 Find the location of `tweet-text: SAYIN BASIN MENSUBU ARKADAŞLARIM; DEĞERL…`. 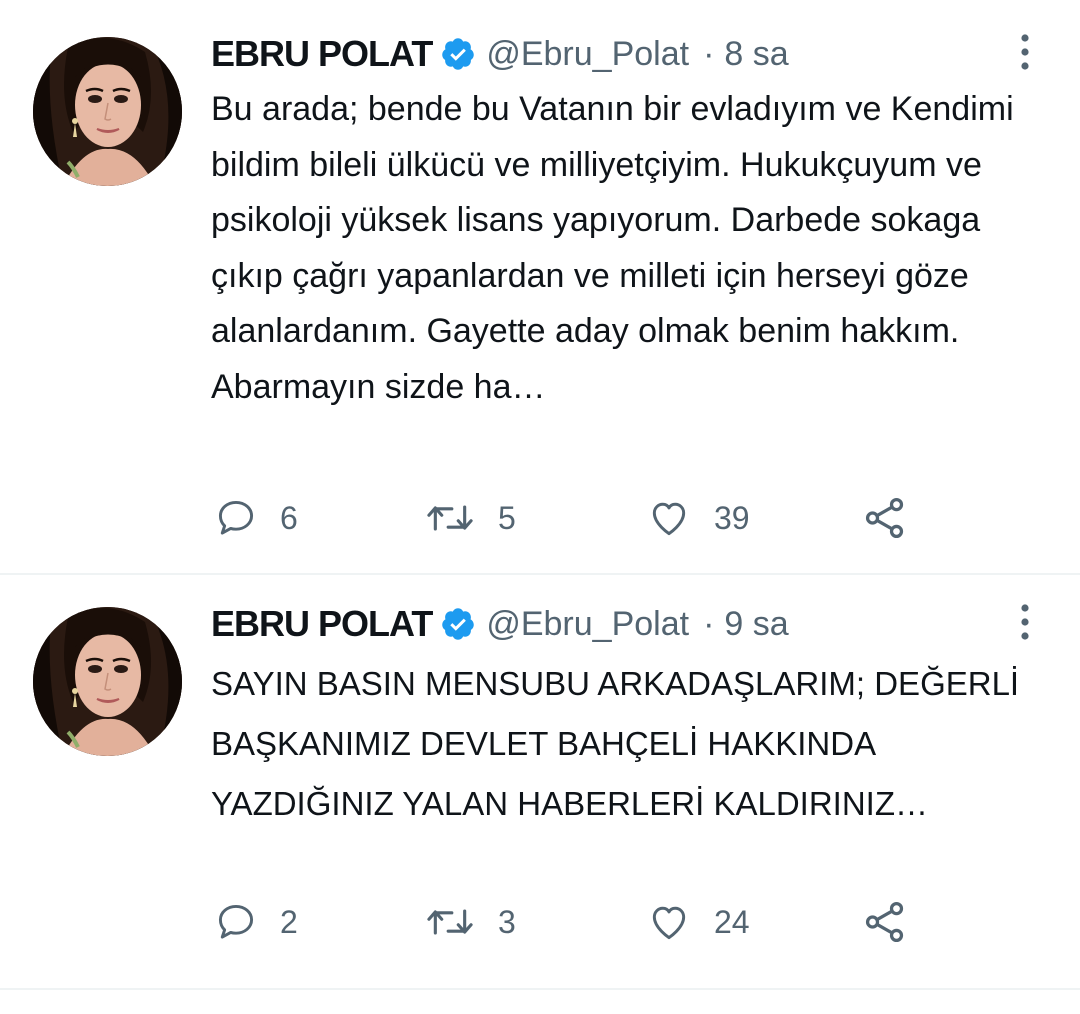

tweet-text: SAYIN BASIN MENSUBU ARKADAŞLARIM; DEĞERL… is located at coordinates (615, 743).